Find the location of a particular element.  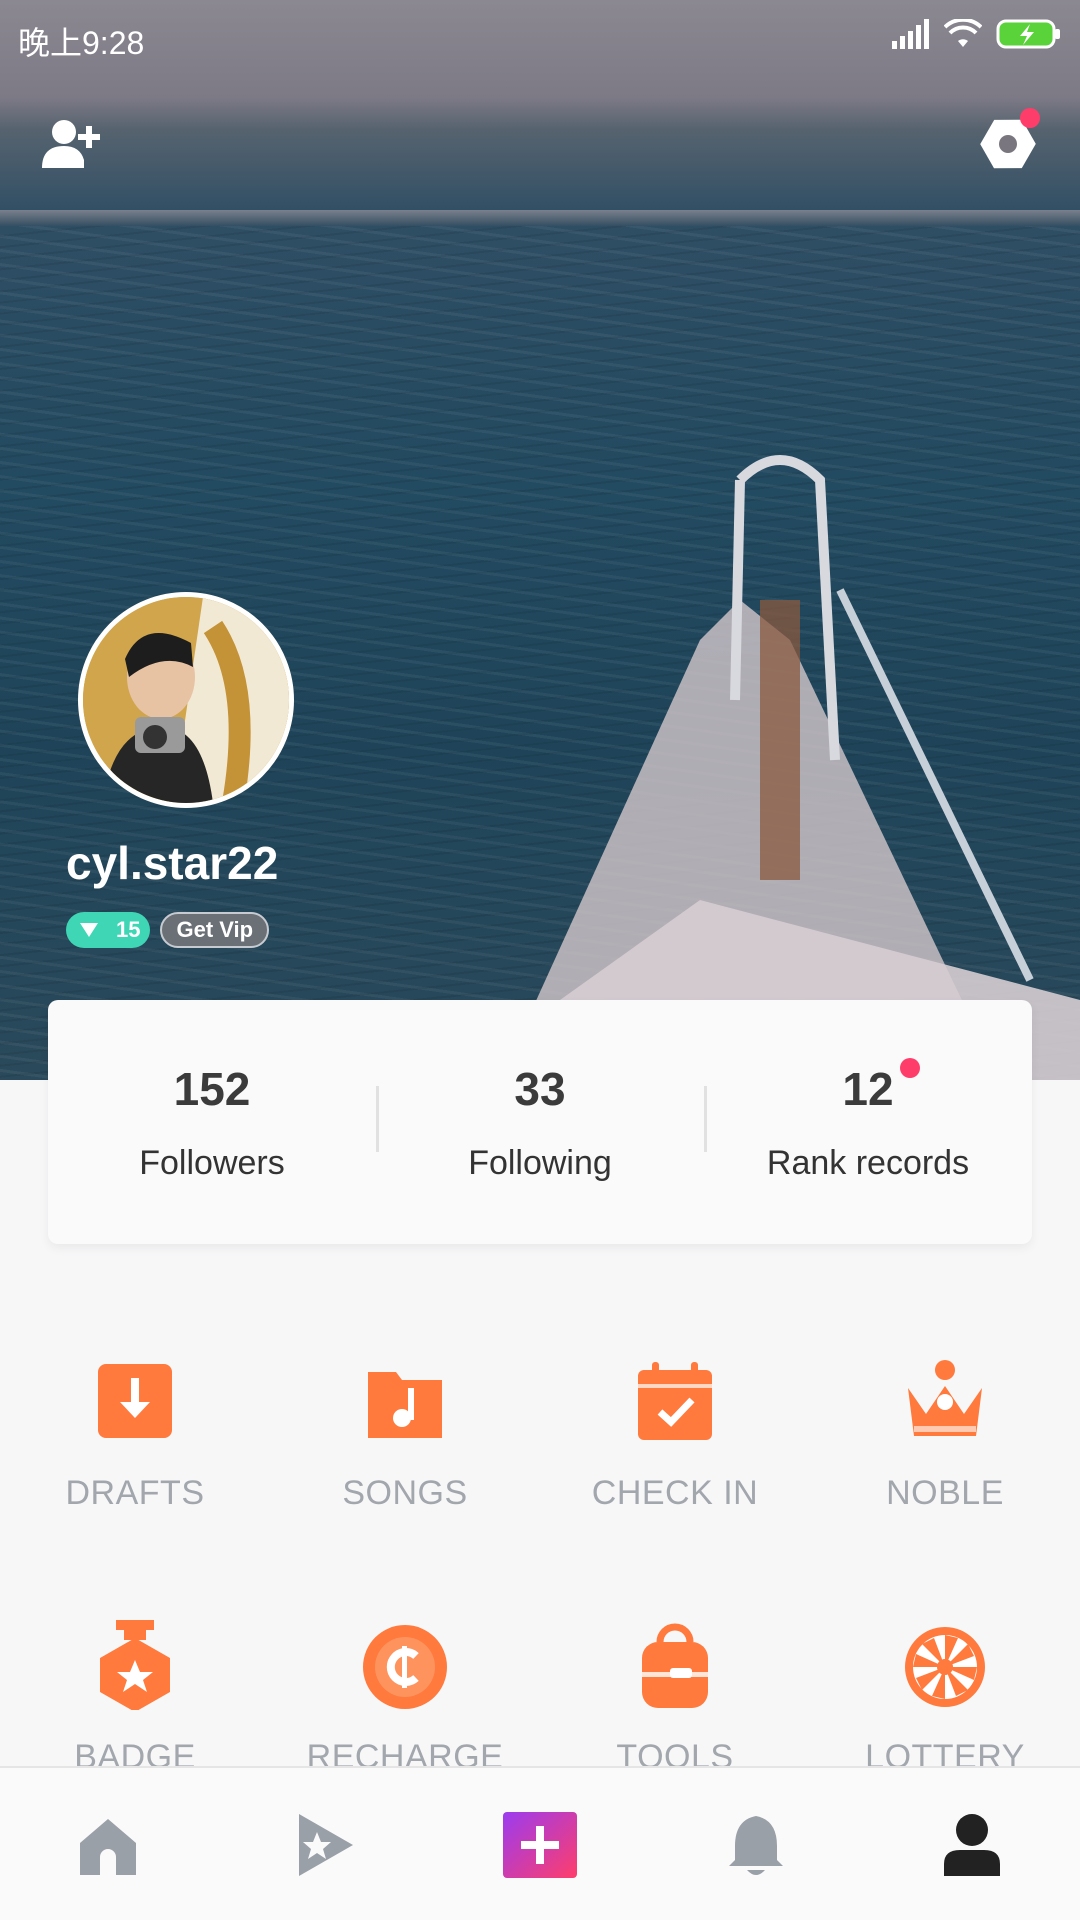

avatar is located at coordinates (186, 700).